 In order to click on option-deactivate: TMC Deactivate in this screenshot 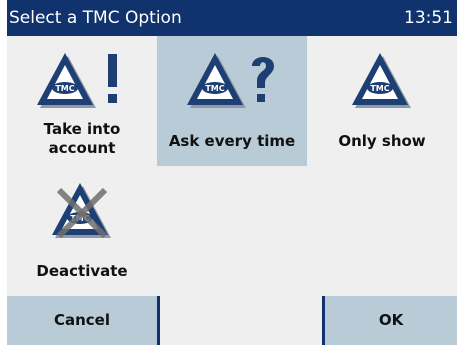, I will do `click(82, 231)`.